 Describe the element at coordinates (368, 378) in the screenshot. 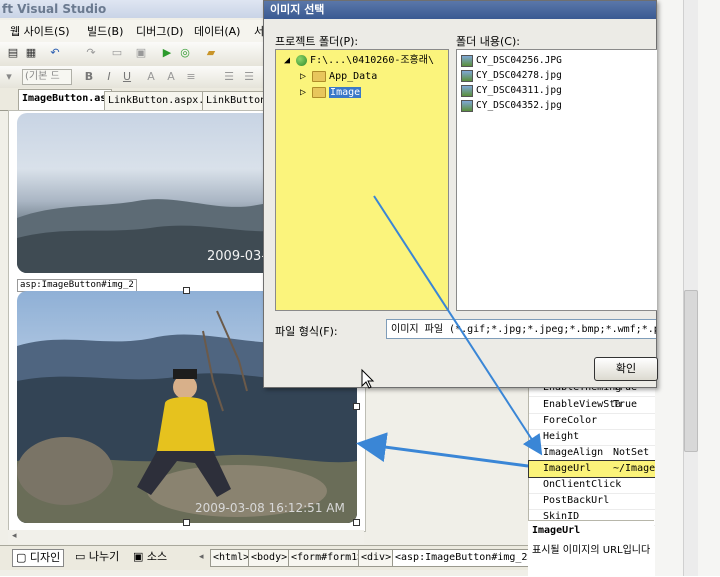

I see `mouse-cursor-icon` at that location.